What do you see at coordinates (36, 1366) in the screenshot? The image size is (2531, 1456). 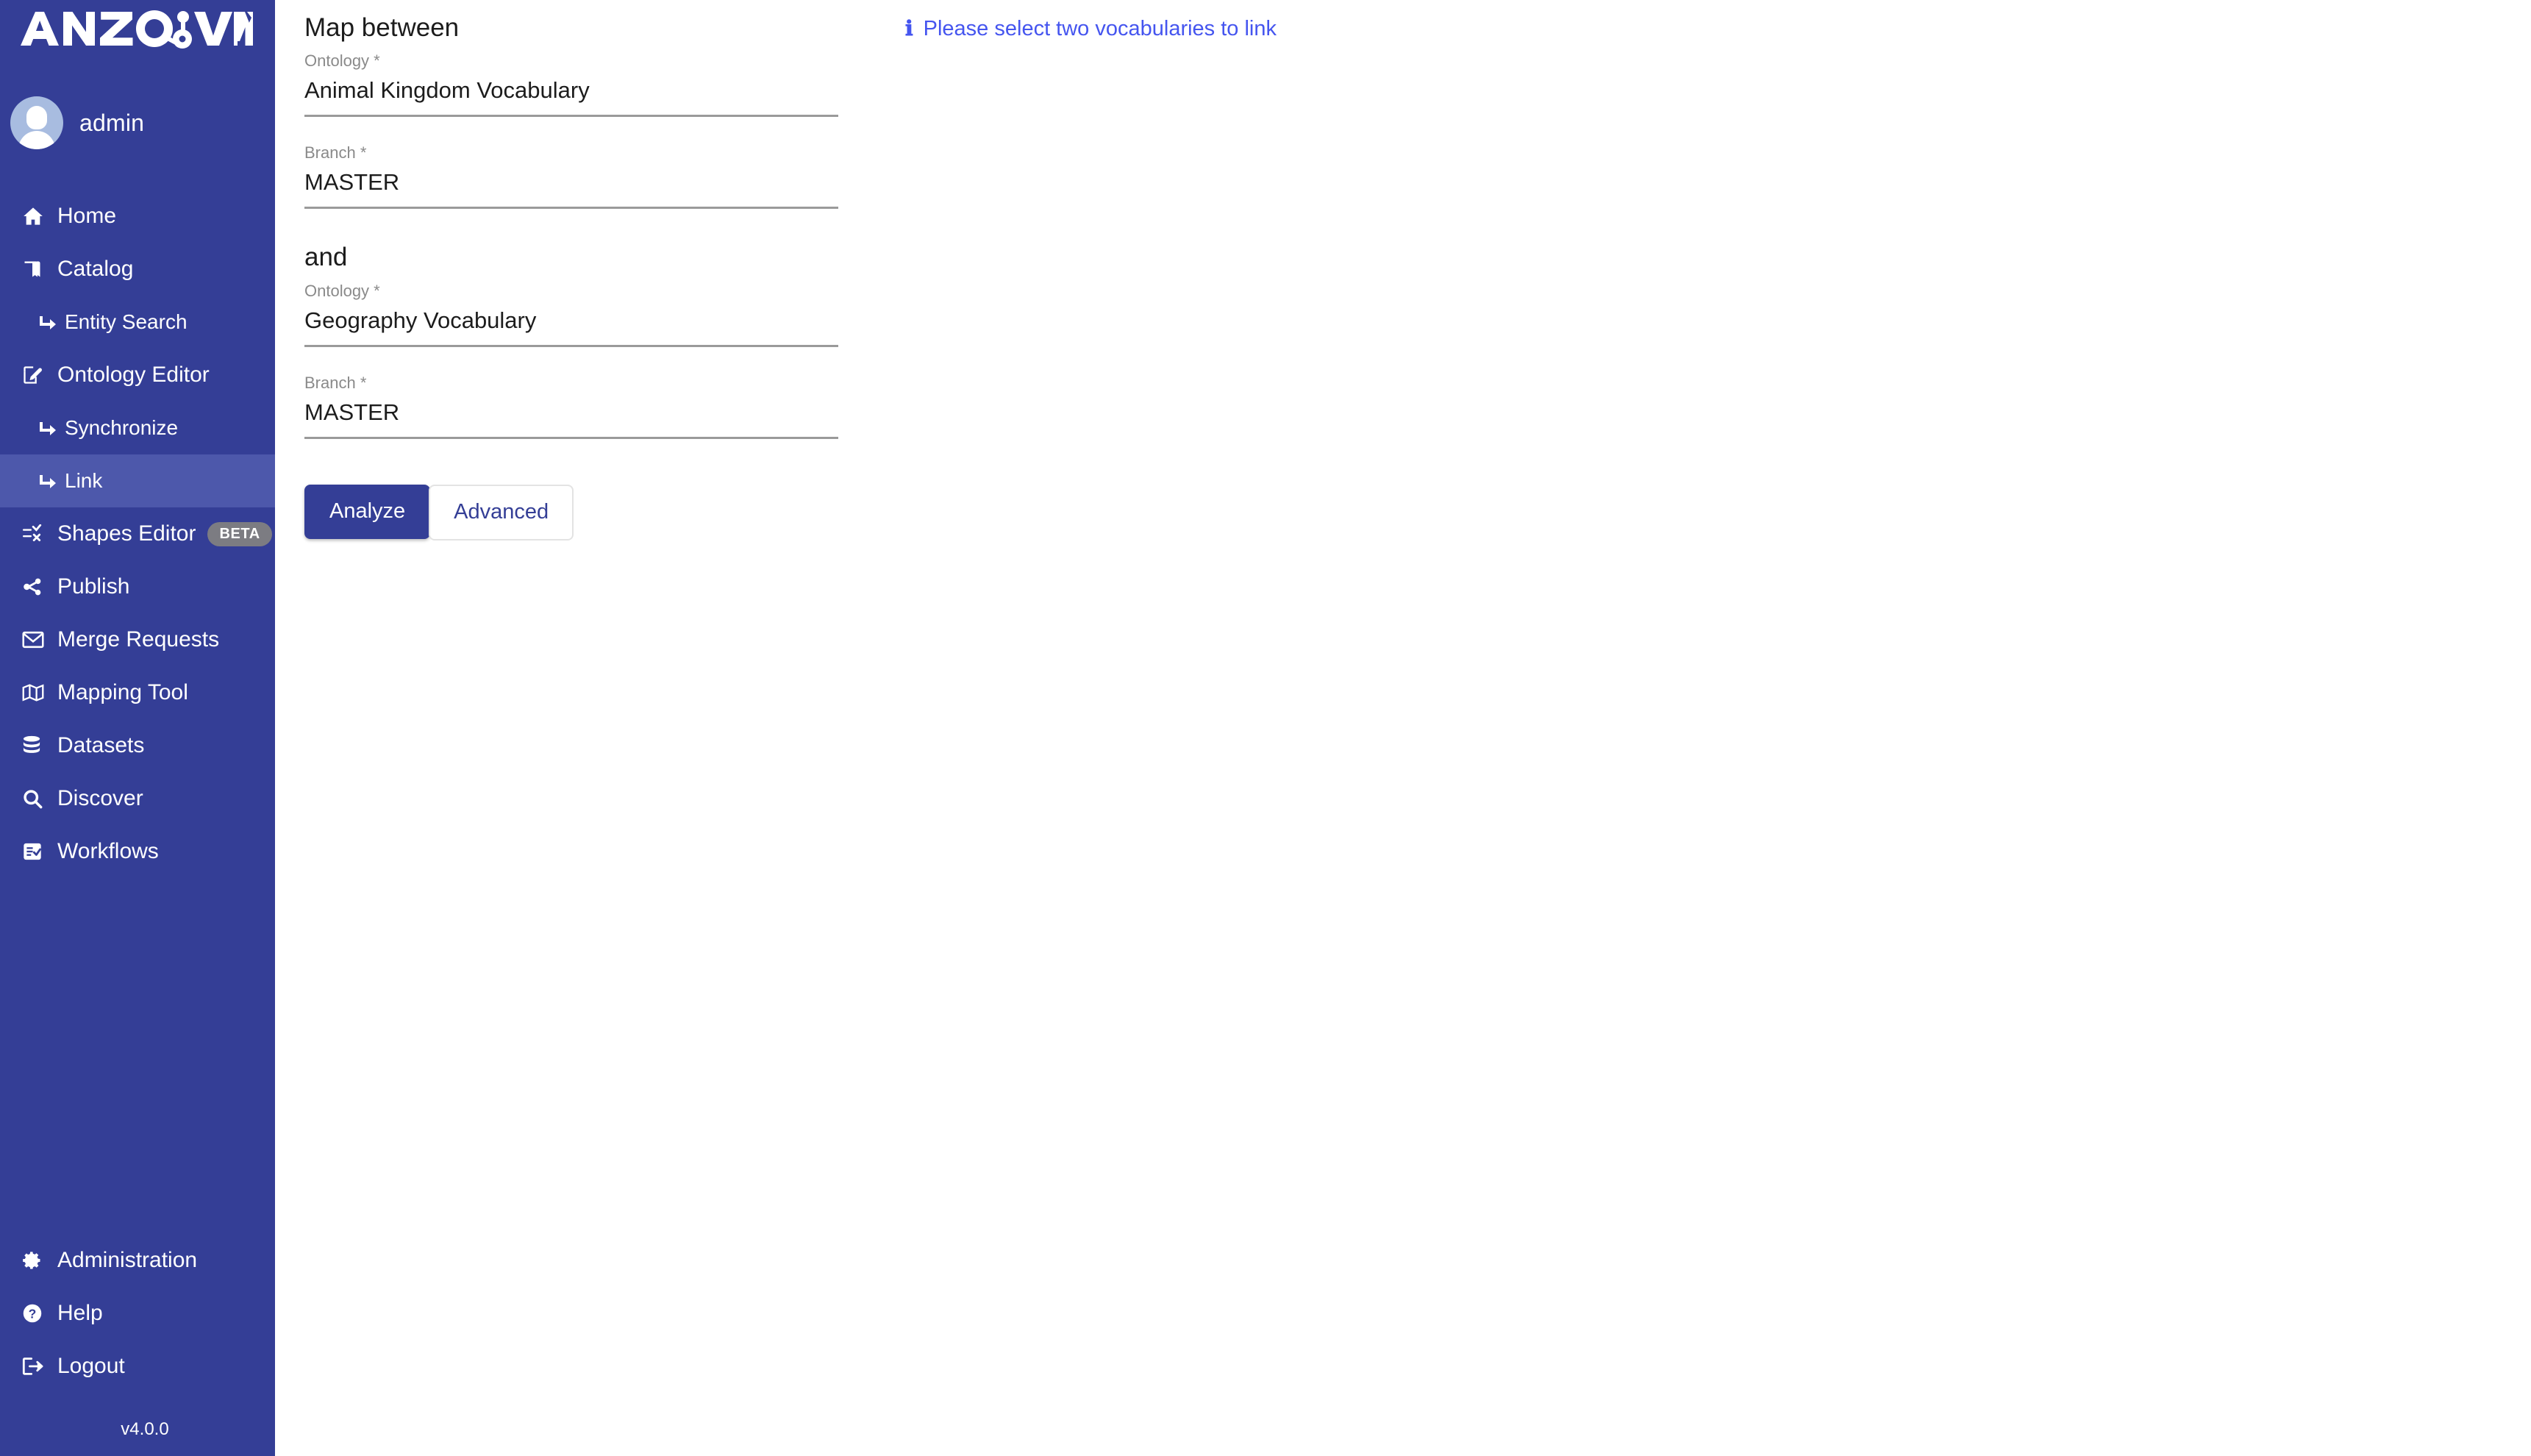 I see `logout-icon` at bounding box center [36, 1366].